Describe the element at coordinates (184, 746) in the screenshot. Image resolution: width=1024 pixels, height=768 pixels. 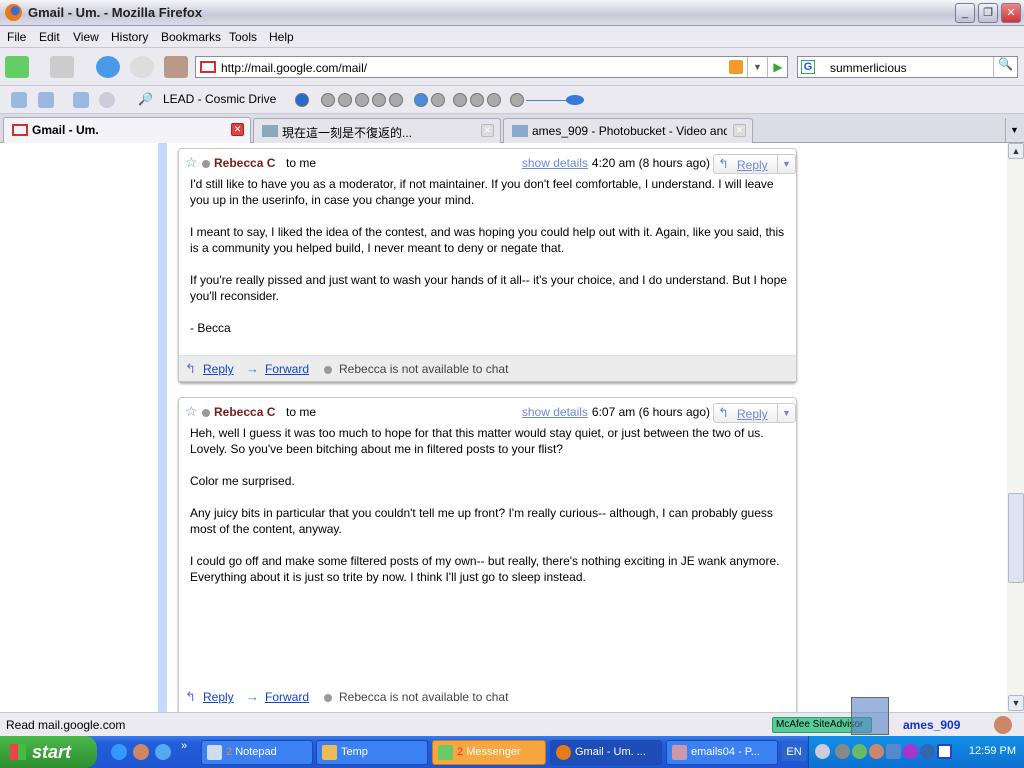
I see `quicklaunch-more-icon: »` at that location.